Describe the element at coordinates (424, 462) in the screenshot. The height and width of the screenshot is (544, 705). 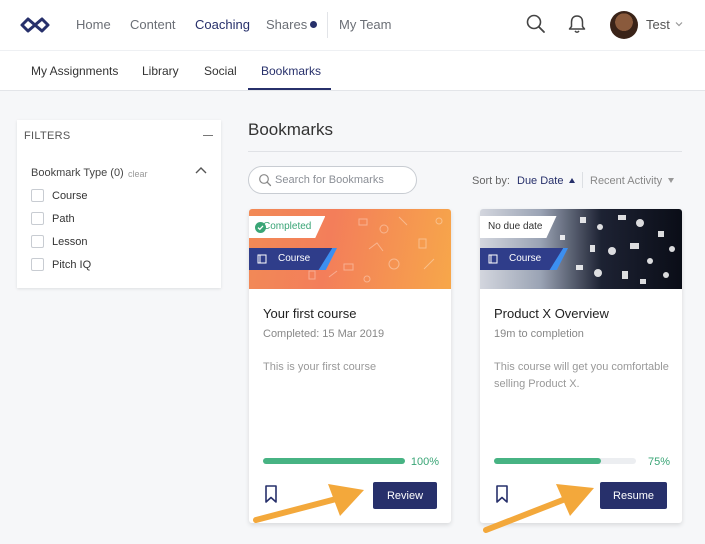
I see `progress-percent: 100%` at that location.